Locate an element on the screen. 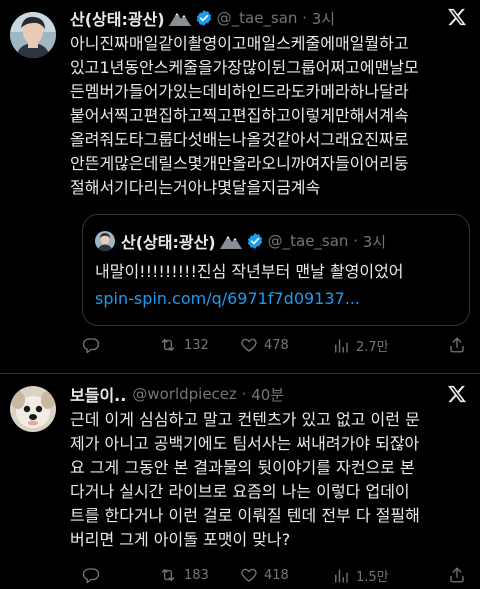  timestamp: 3시 is located at coordinates (323, 18).